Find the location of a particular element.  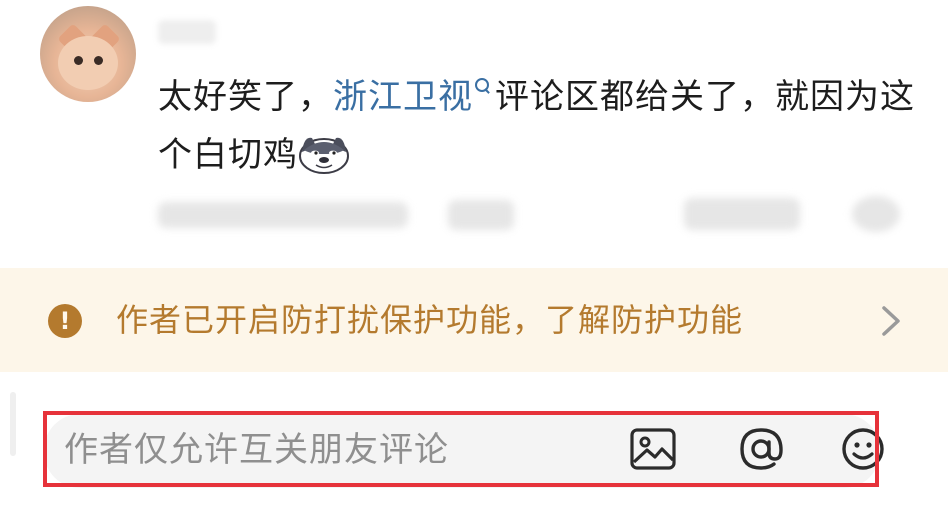

avatar-face is located at coordinates (88, 63).